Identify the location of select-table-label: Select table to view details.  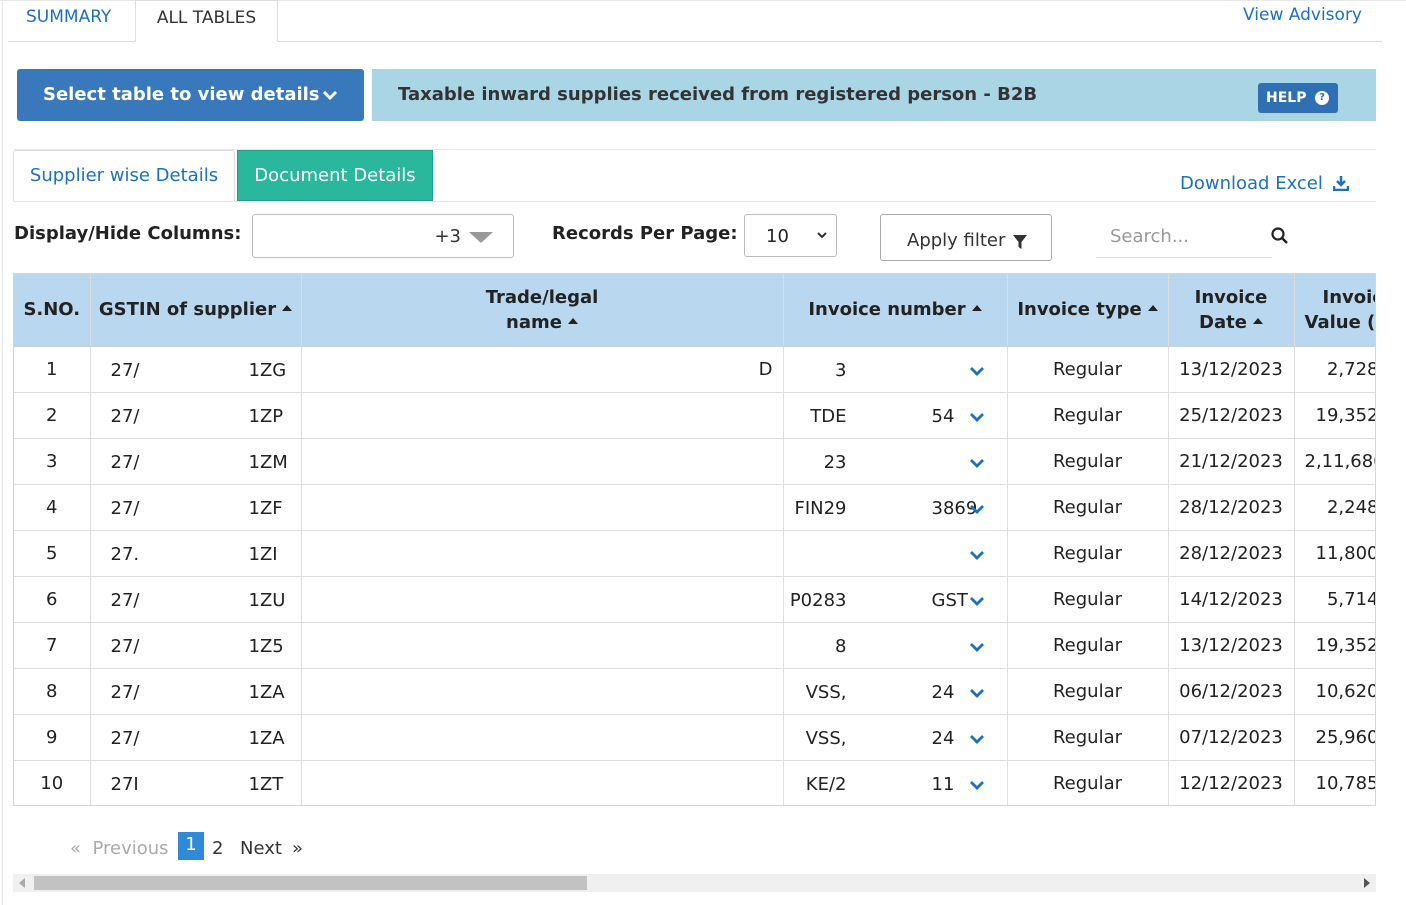
(181, 94).